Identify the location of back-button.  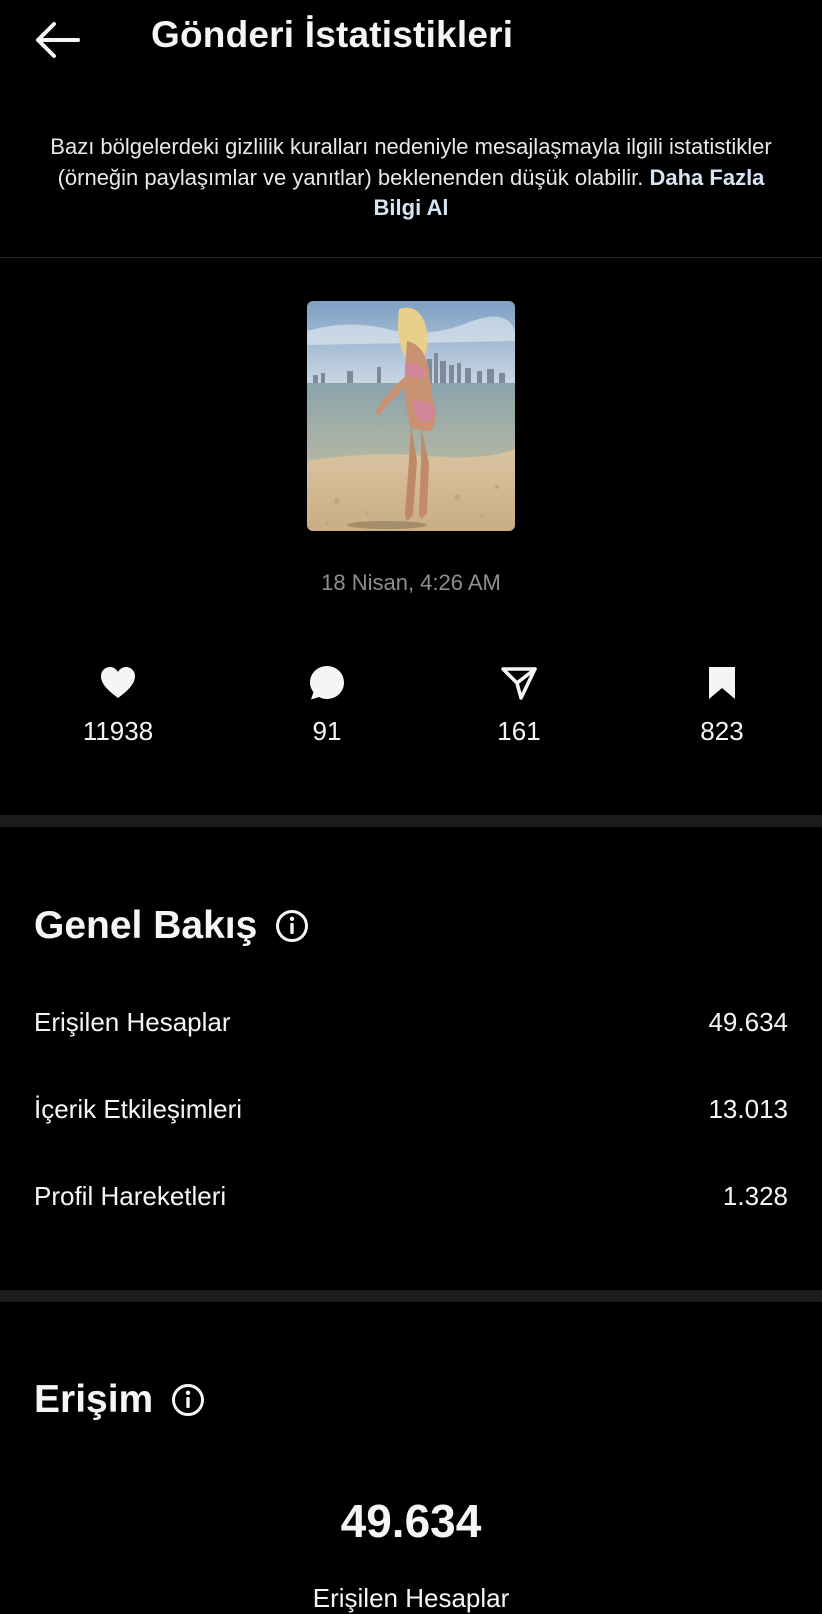
(57, 40).